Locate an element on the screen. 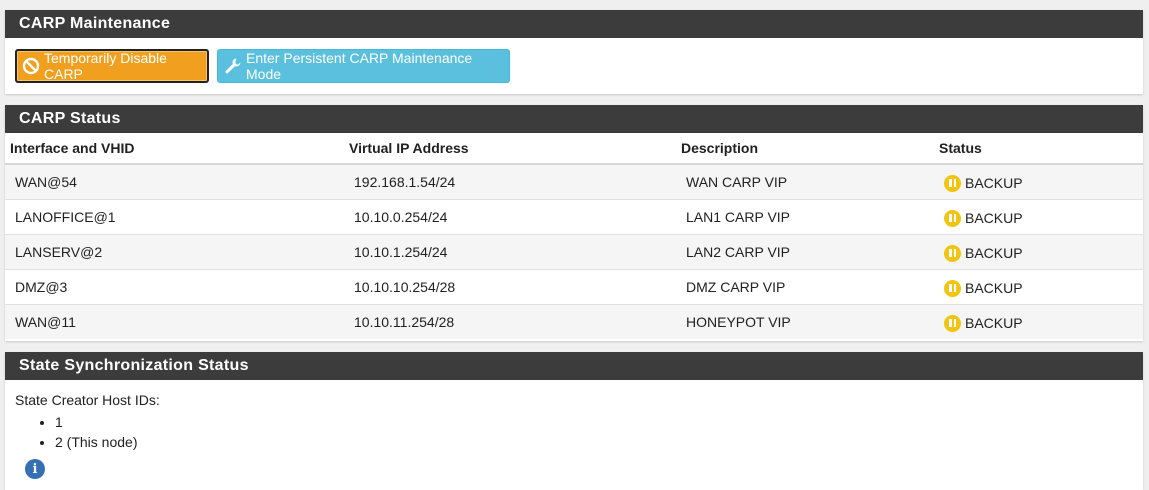 The width and height of the screenshot is (1149, 490). vip-cell: 192.168.1.54/24 is located at coordinates (510, 181).